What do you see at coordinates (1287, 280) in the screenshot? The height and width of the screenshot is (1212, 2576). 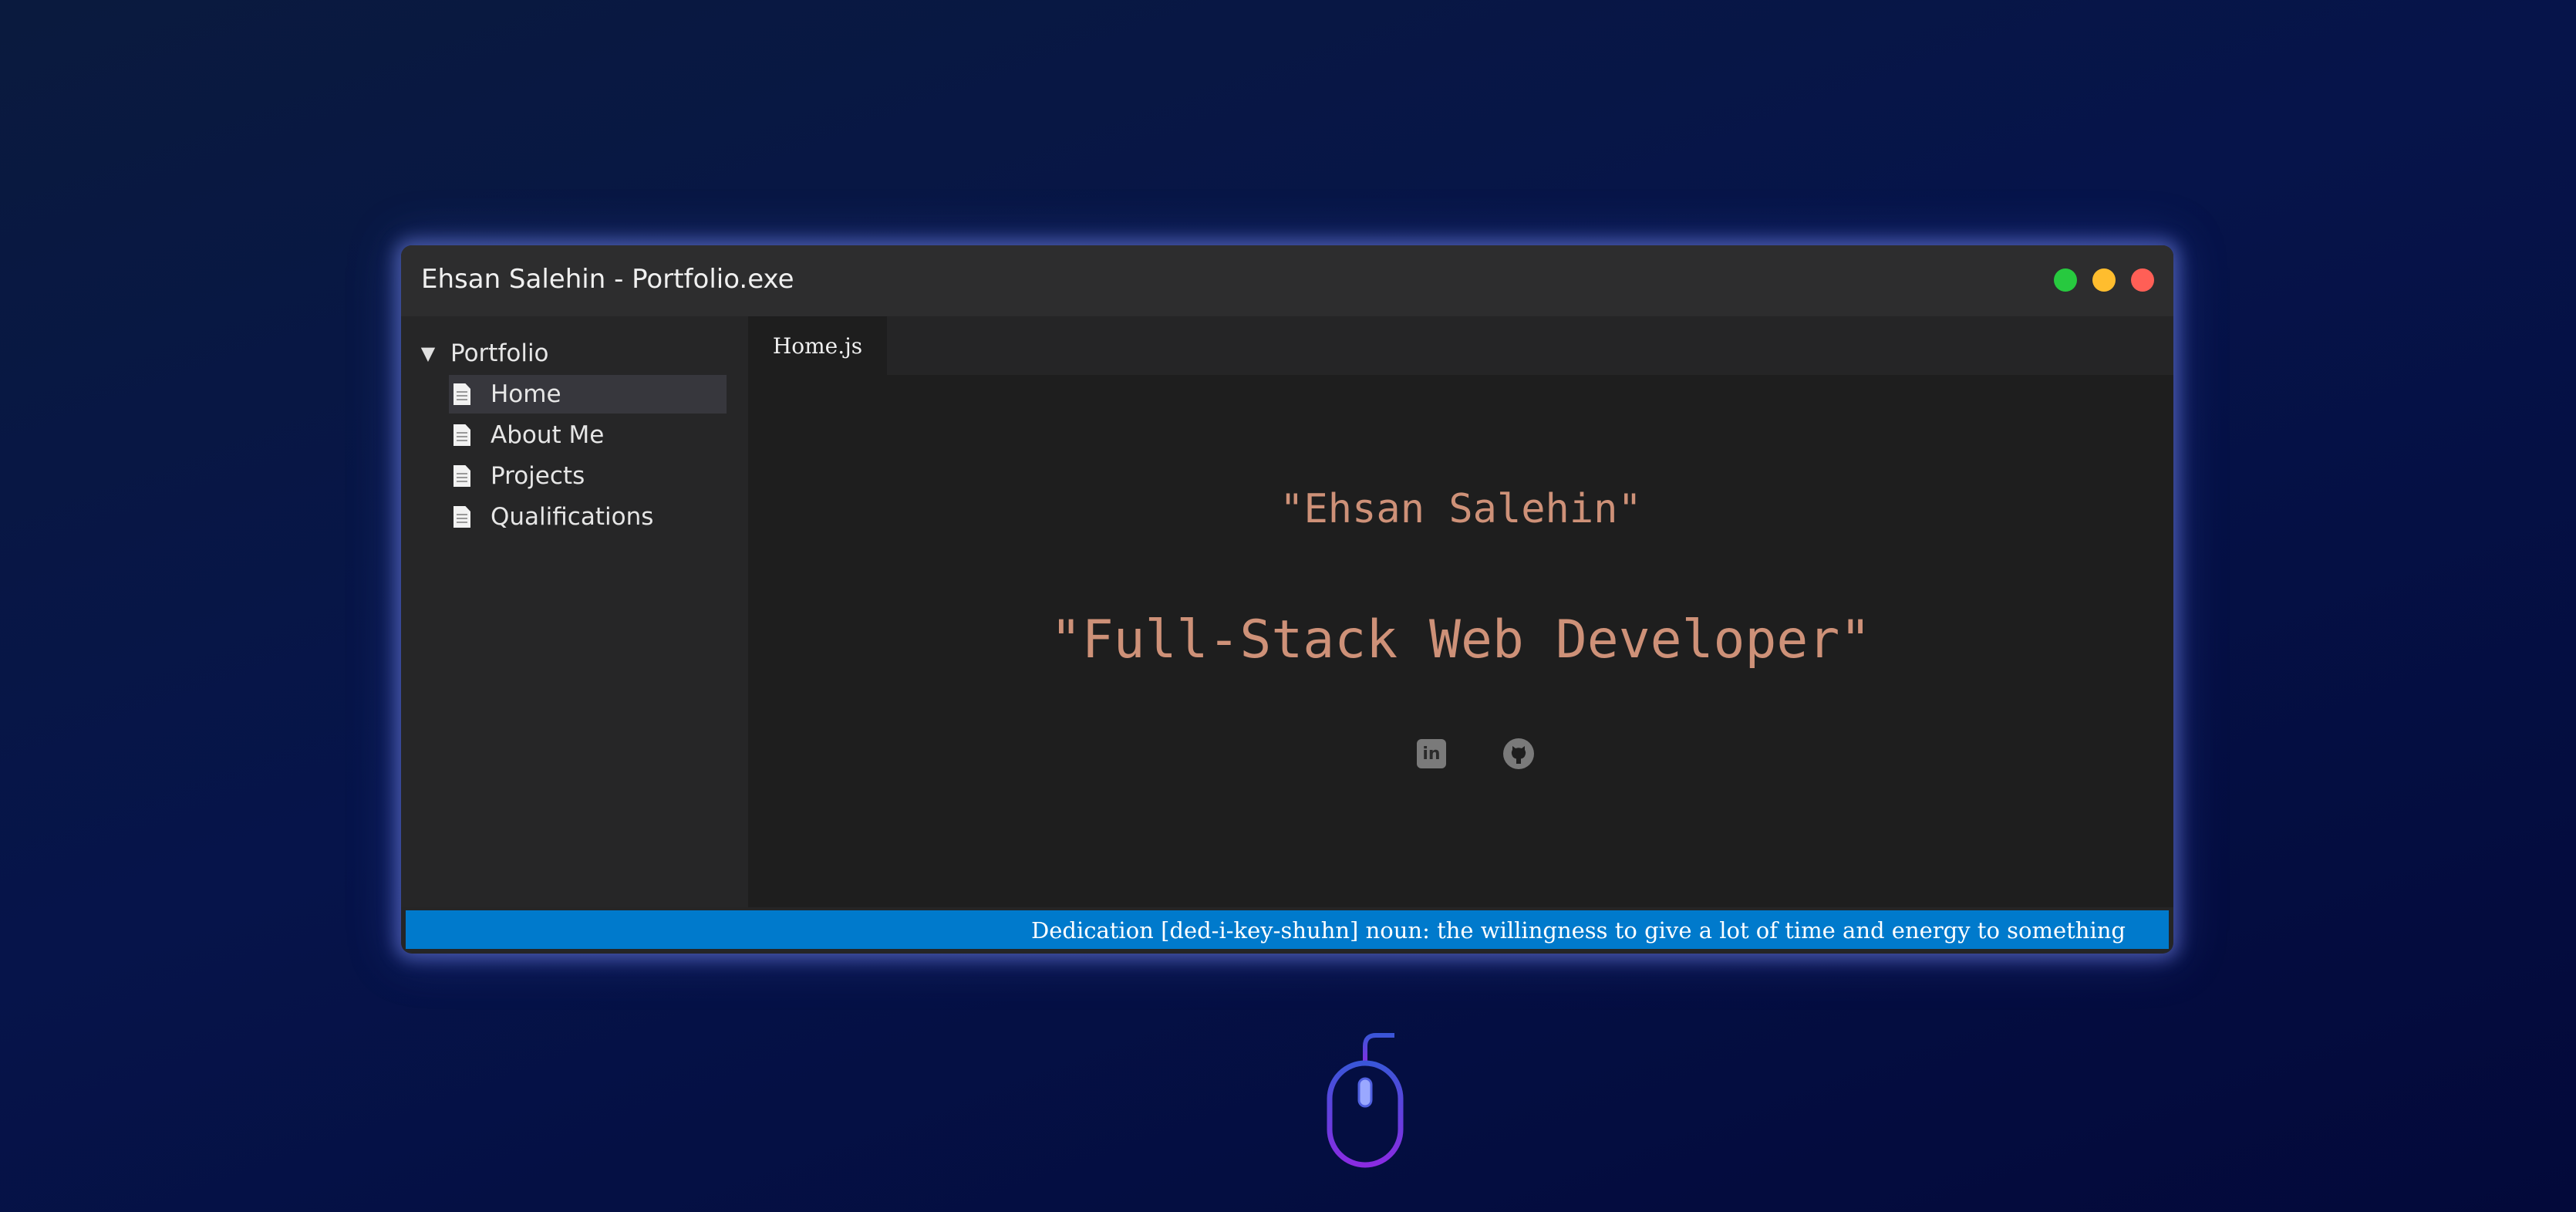 I see `title-bar: Ehsan Salehin - Portfolio.exe` at bounding box center [1287, 280].